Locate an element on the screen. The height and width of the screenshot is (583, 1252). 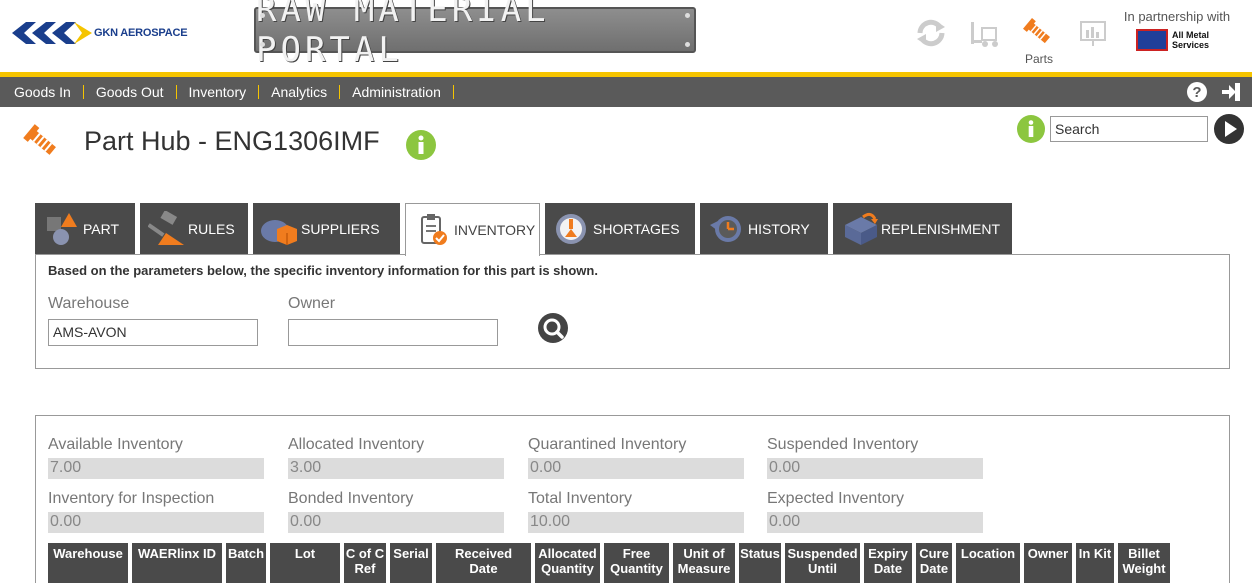
partner-block: In partnership with All Metal Services is located at coordinates (1177, 30).